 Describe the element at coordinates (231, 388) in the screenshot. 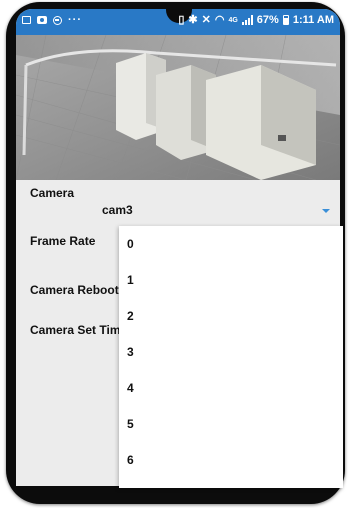

I see `frame-rate-option: 4` at that location.